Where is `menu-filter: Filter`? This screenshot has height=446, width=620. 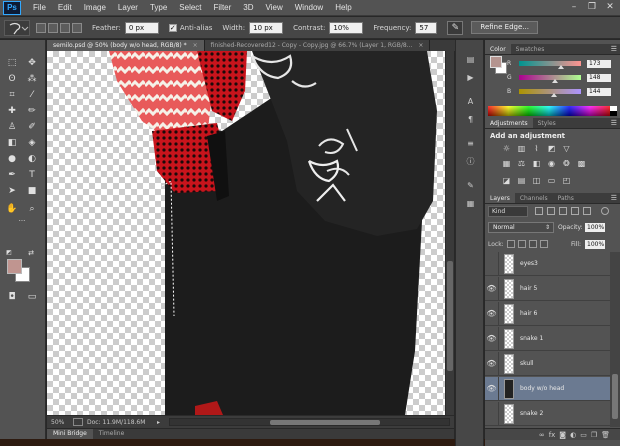
menu-filter: Filter is located at coordinates (223, 7).